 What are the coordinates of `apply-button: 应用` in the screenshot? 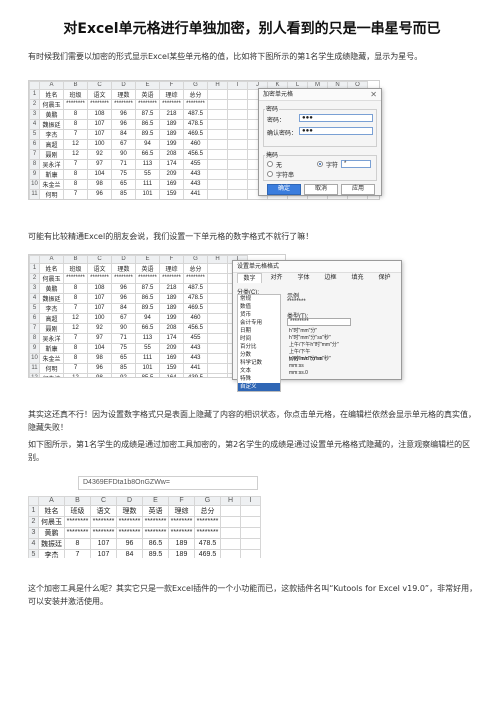 It's located at (358, 189).